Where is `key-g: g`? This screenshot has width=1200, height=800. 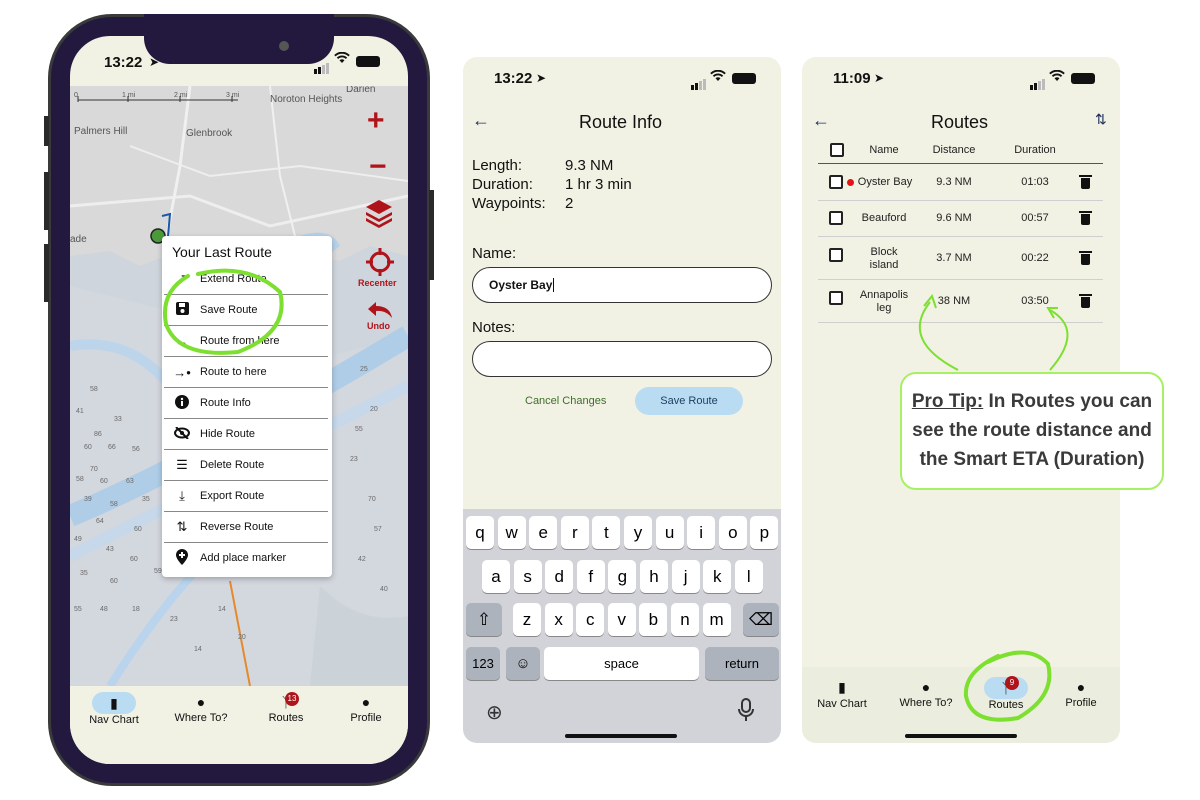
key-g: g is located at coordinates (622, 576).